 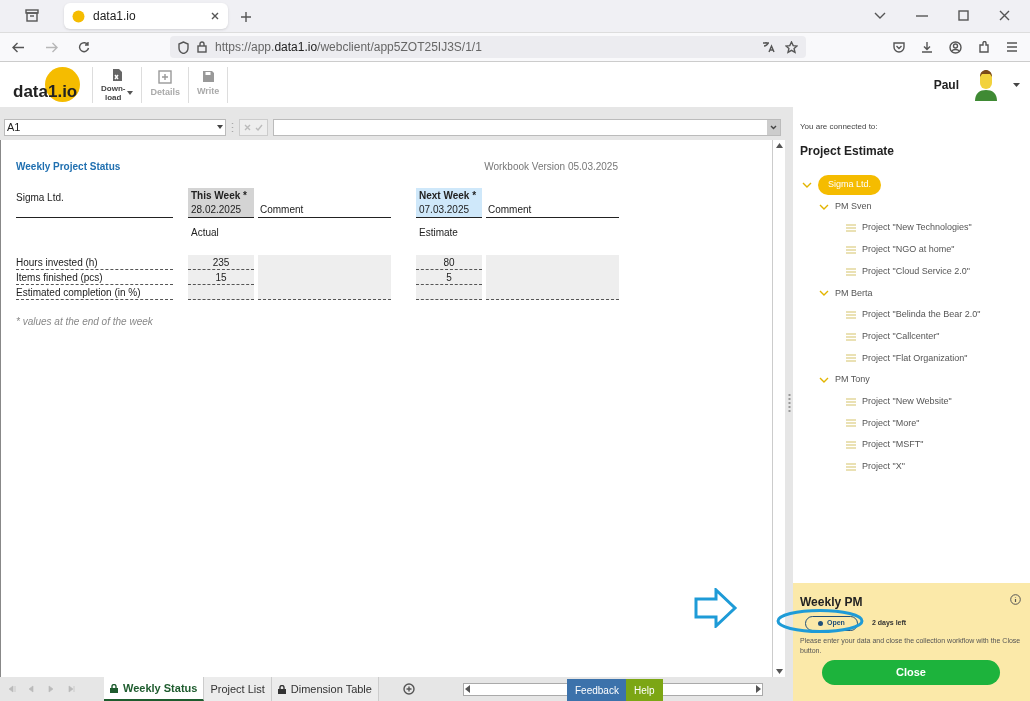 I want to click on tree-item: Project "MSFT", so click(x=893, y=445).